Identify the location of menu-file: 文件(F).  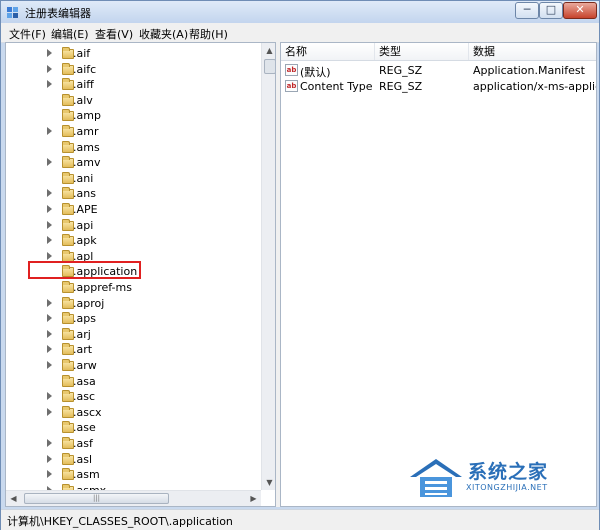
(27, 34).